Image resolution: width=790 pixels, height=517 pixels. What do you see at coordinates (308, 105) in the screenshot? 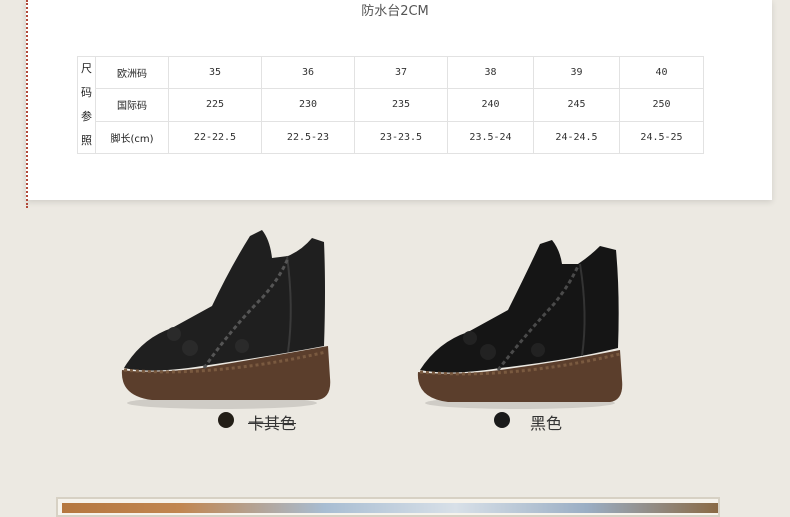
I see `table-cell: 230` at bounding box center [308, 105].